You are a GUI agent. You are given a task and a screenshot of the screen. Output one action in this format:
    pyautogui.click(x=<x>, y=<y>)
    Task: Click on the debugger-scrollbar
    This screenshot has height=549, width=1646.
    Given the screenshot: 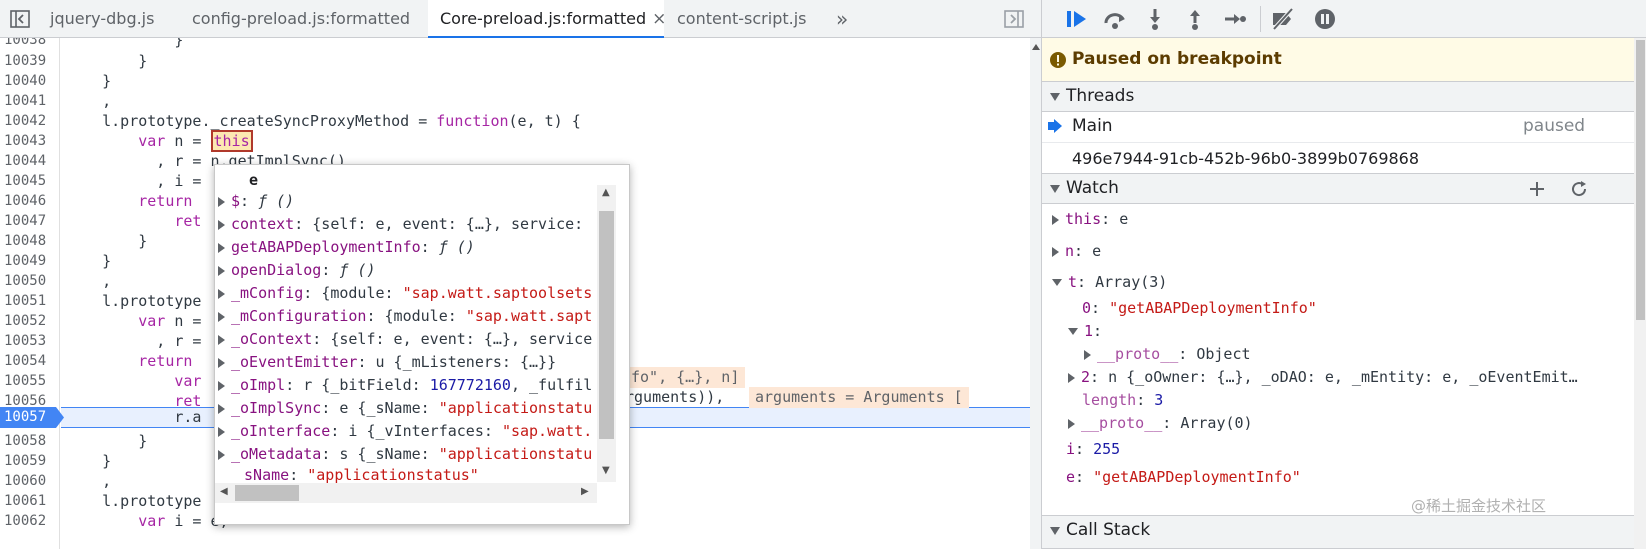 What is the action you would take?
    pyautogui.click(x=1640, y=293)
    